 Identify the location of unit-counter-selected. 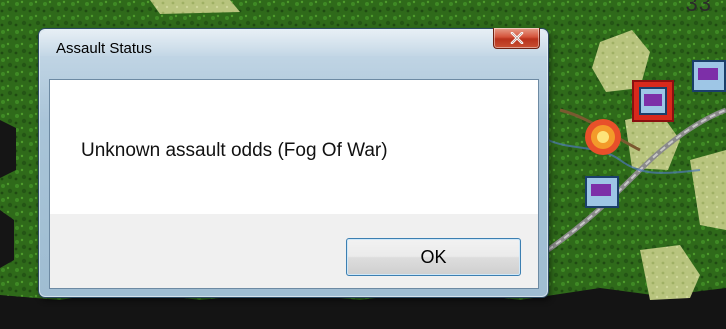
(653, 101).